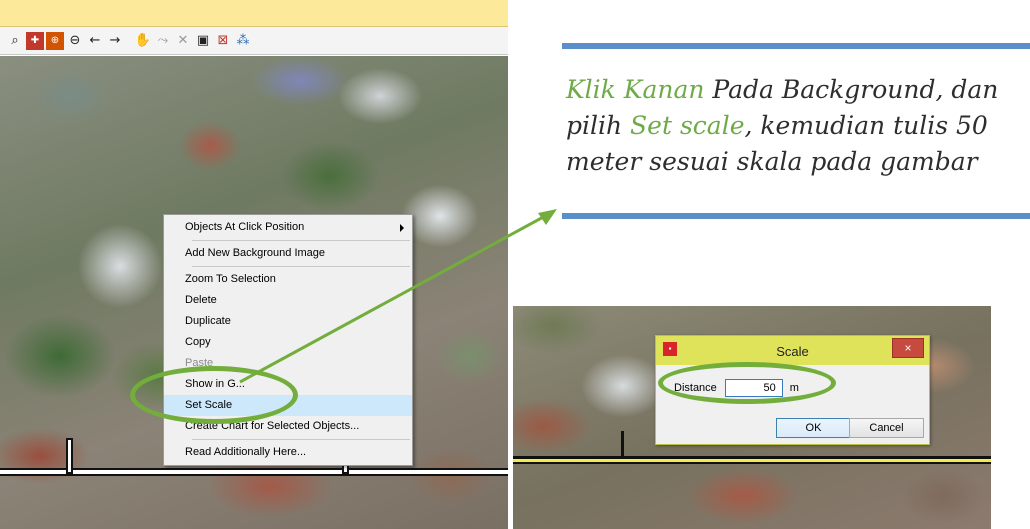  Describe the element at coordinates (243, 41) in the screenshot. I see `network-icon: ⁂` at that location.